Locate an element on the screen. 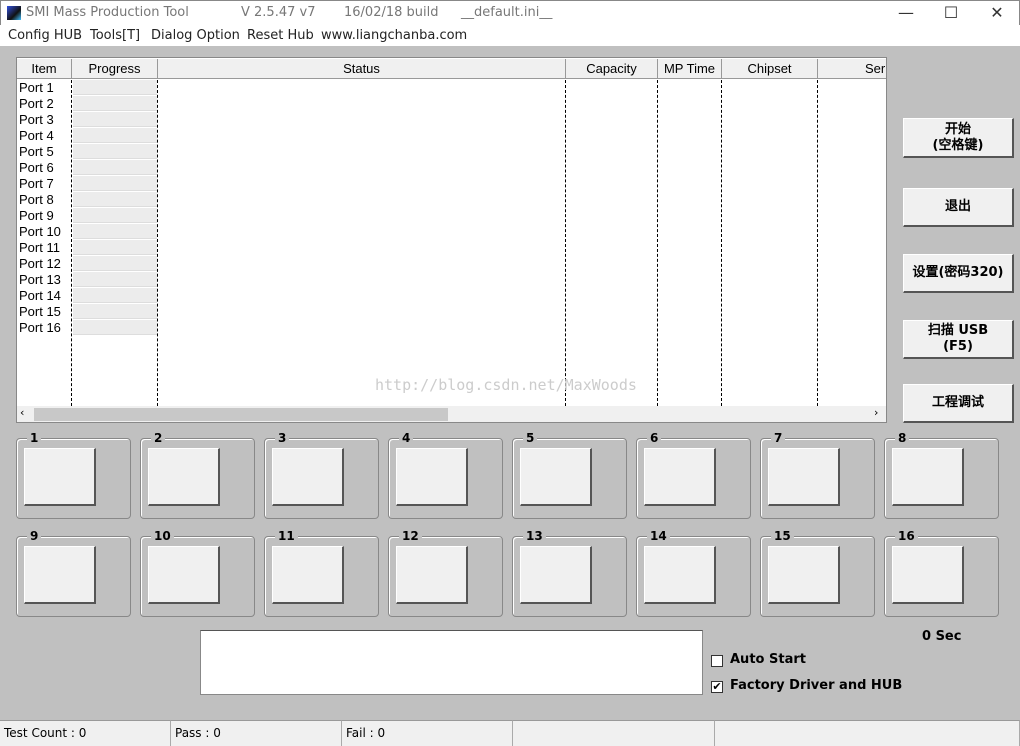  port-item: Port 9 is located at coordinates (36, 216).